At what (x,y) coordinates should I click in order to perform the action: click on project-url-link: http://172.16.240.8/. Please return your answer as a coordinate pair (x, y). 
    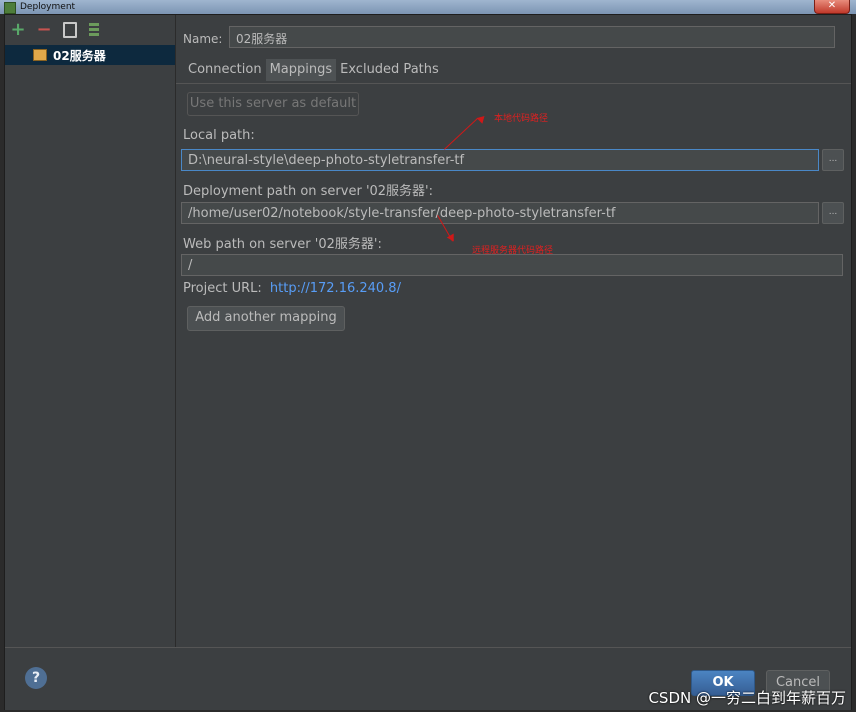
    Looking at the image, I should click on (335, 288).